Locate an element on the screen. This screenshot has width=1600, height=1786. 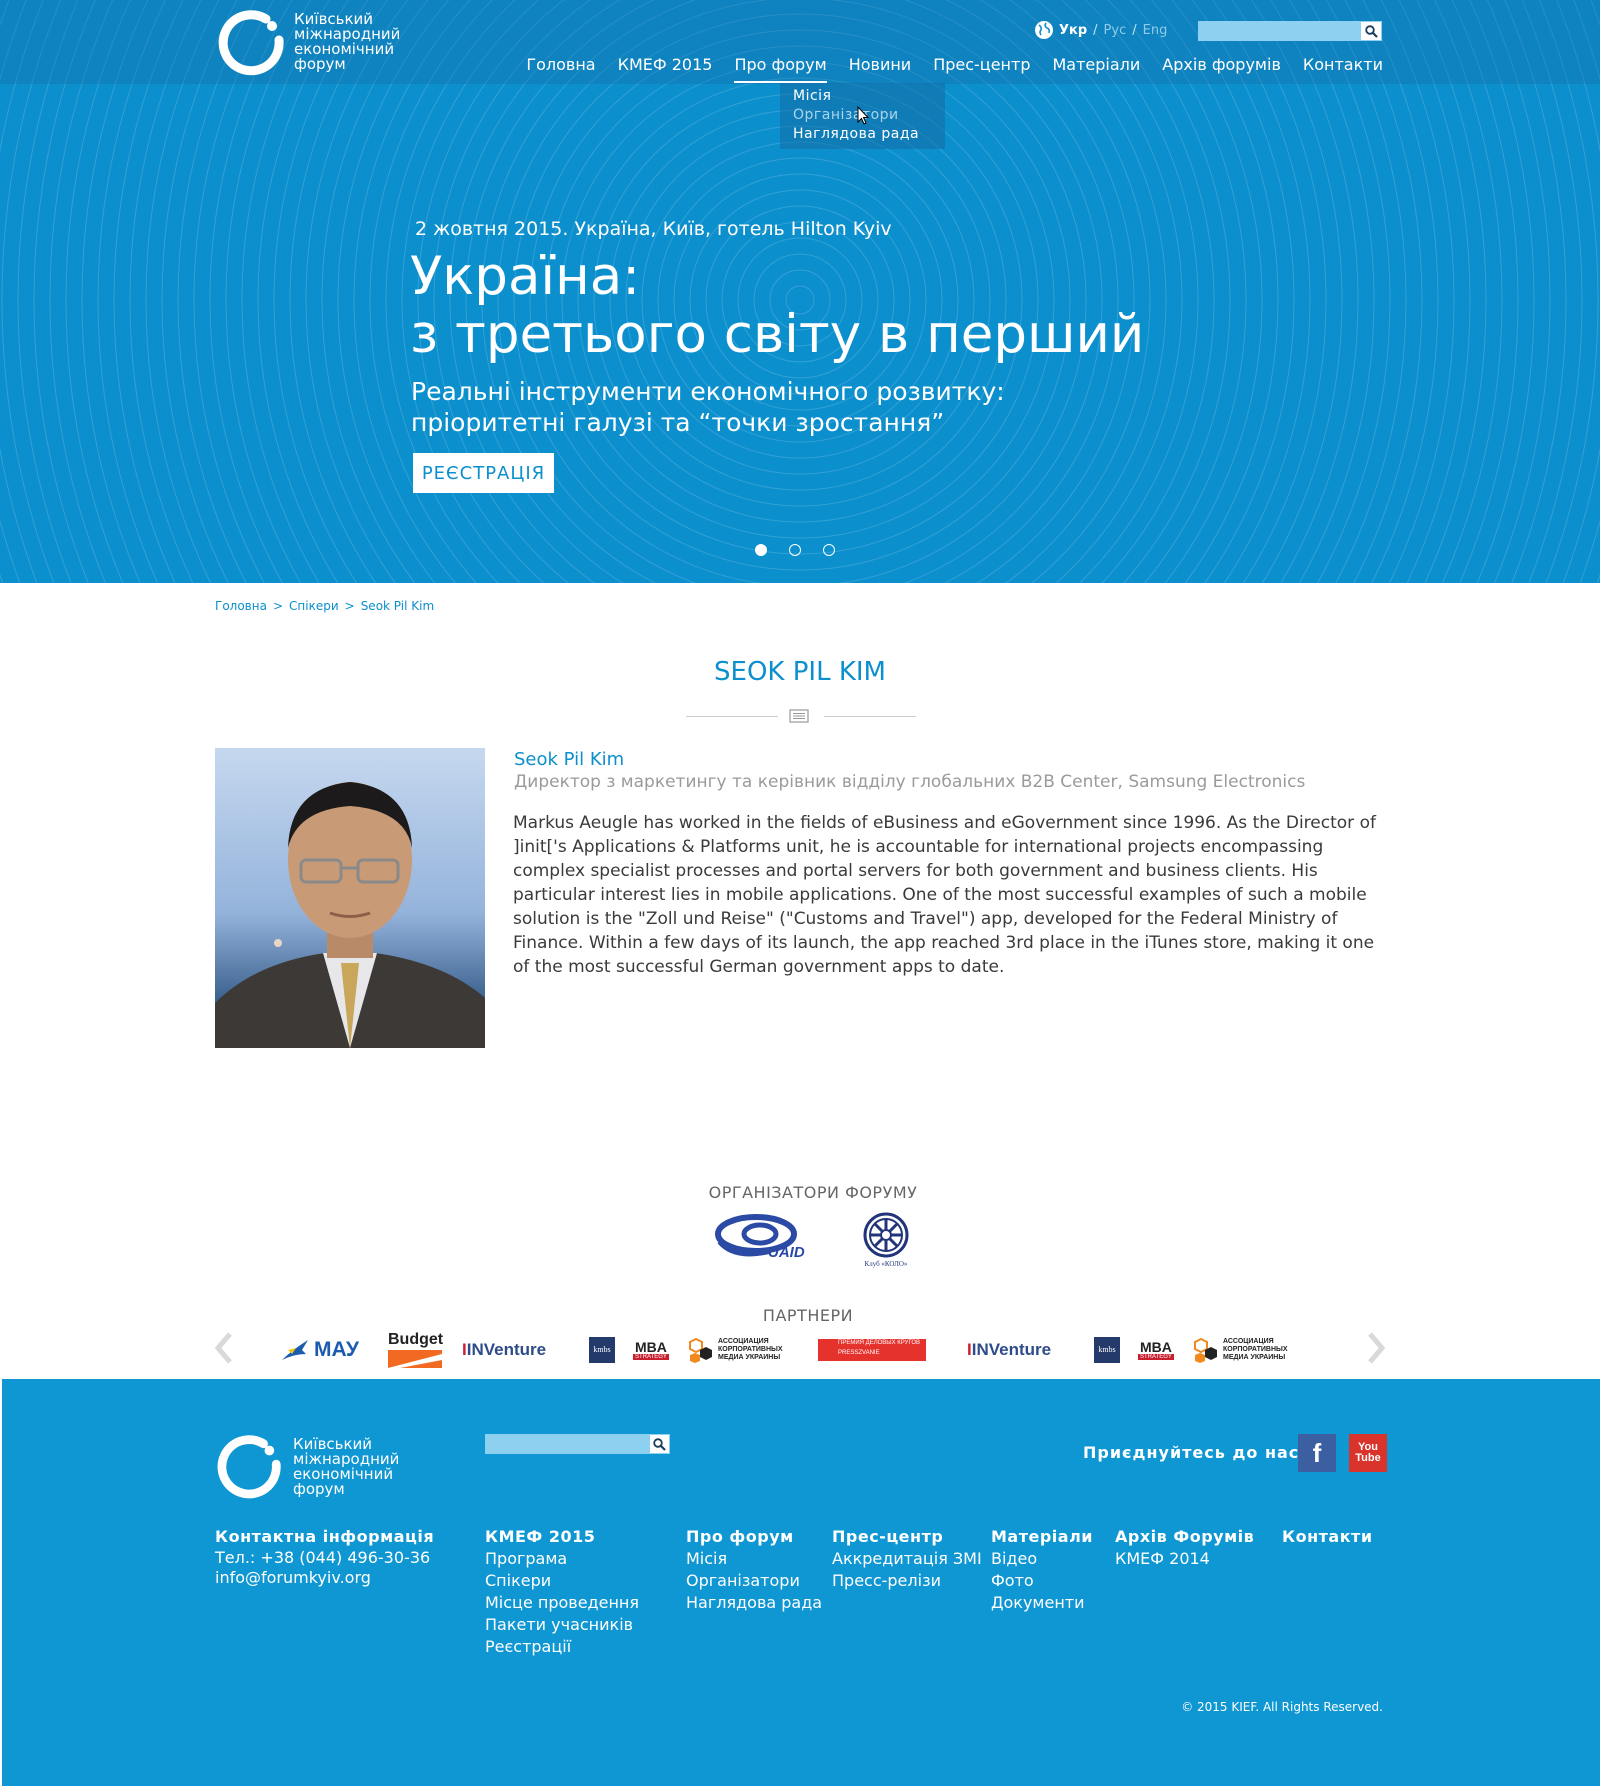
youtube-icon: You Tube is located at coordinates (1368, 1453).